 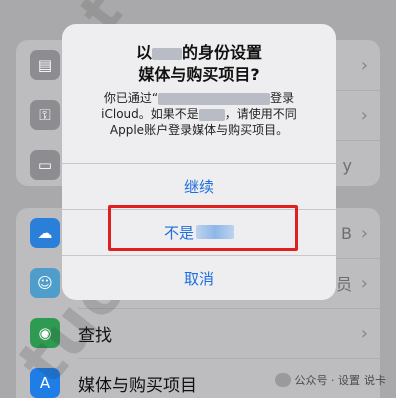 I want to click on footer-credit: 公众号 · 设置 说卡, so click(x=330, y=380).